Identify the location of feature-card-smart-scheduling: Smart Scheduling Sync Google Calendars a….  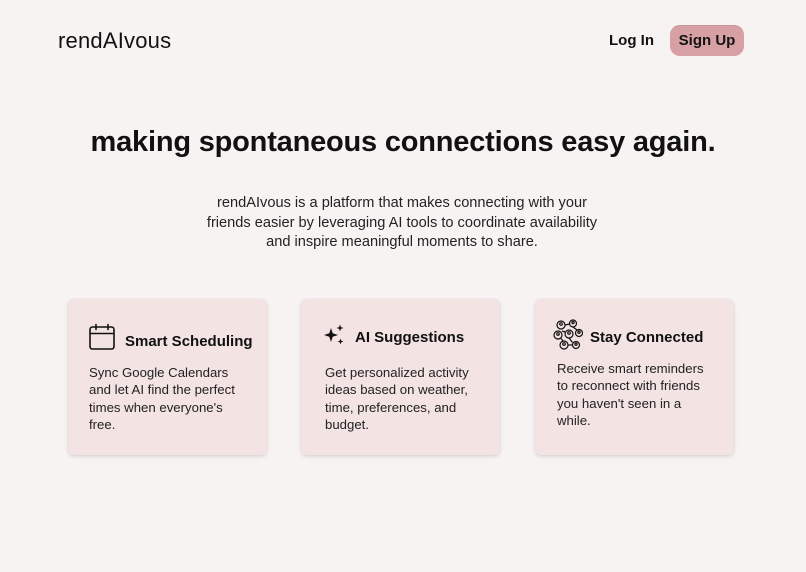
(167, 377).